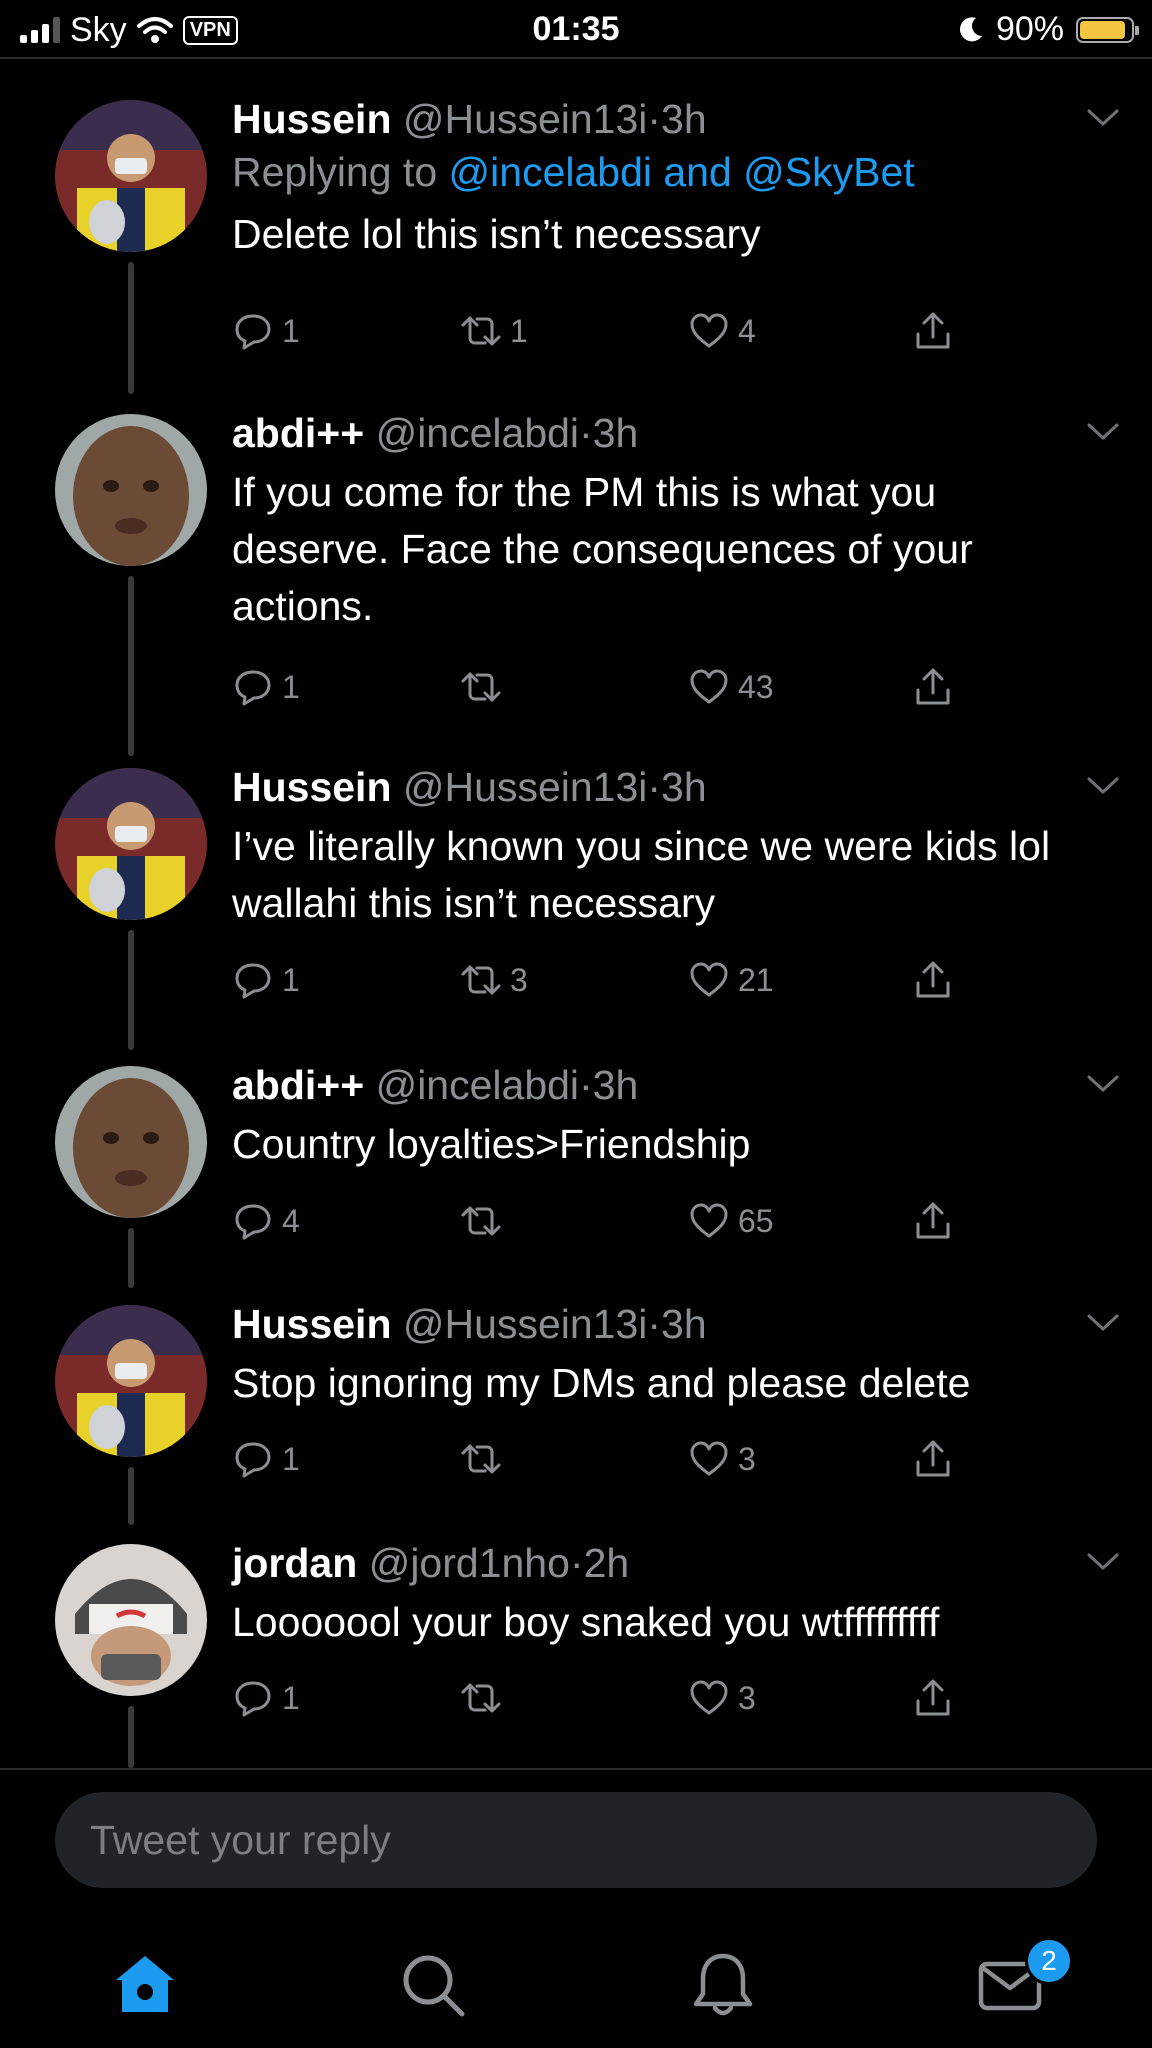 The height and width of the screenshot is (2048, 1152). What do you see at coordinates (723, 1985) in the screenshot?
I see `tab-notifications` at bounding box center [723, 1985].